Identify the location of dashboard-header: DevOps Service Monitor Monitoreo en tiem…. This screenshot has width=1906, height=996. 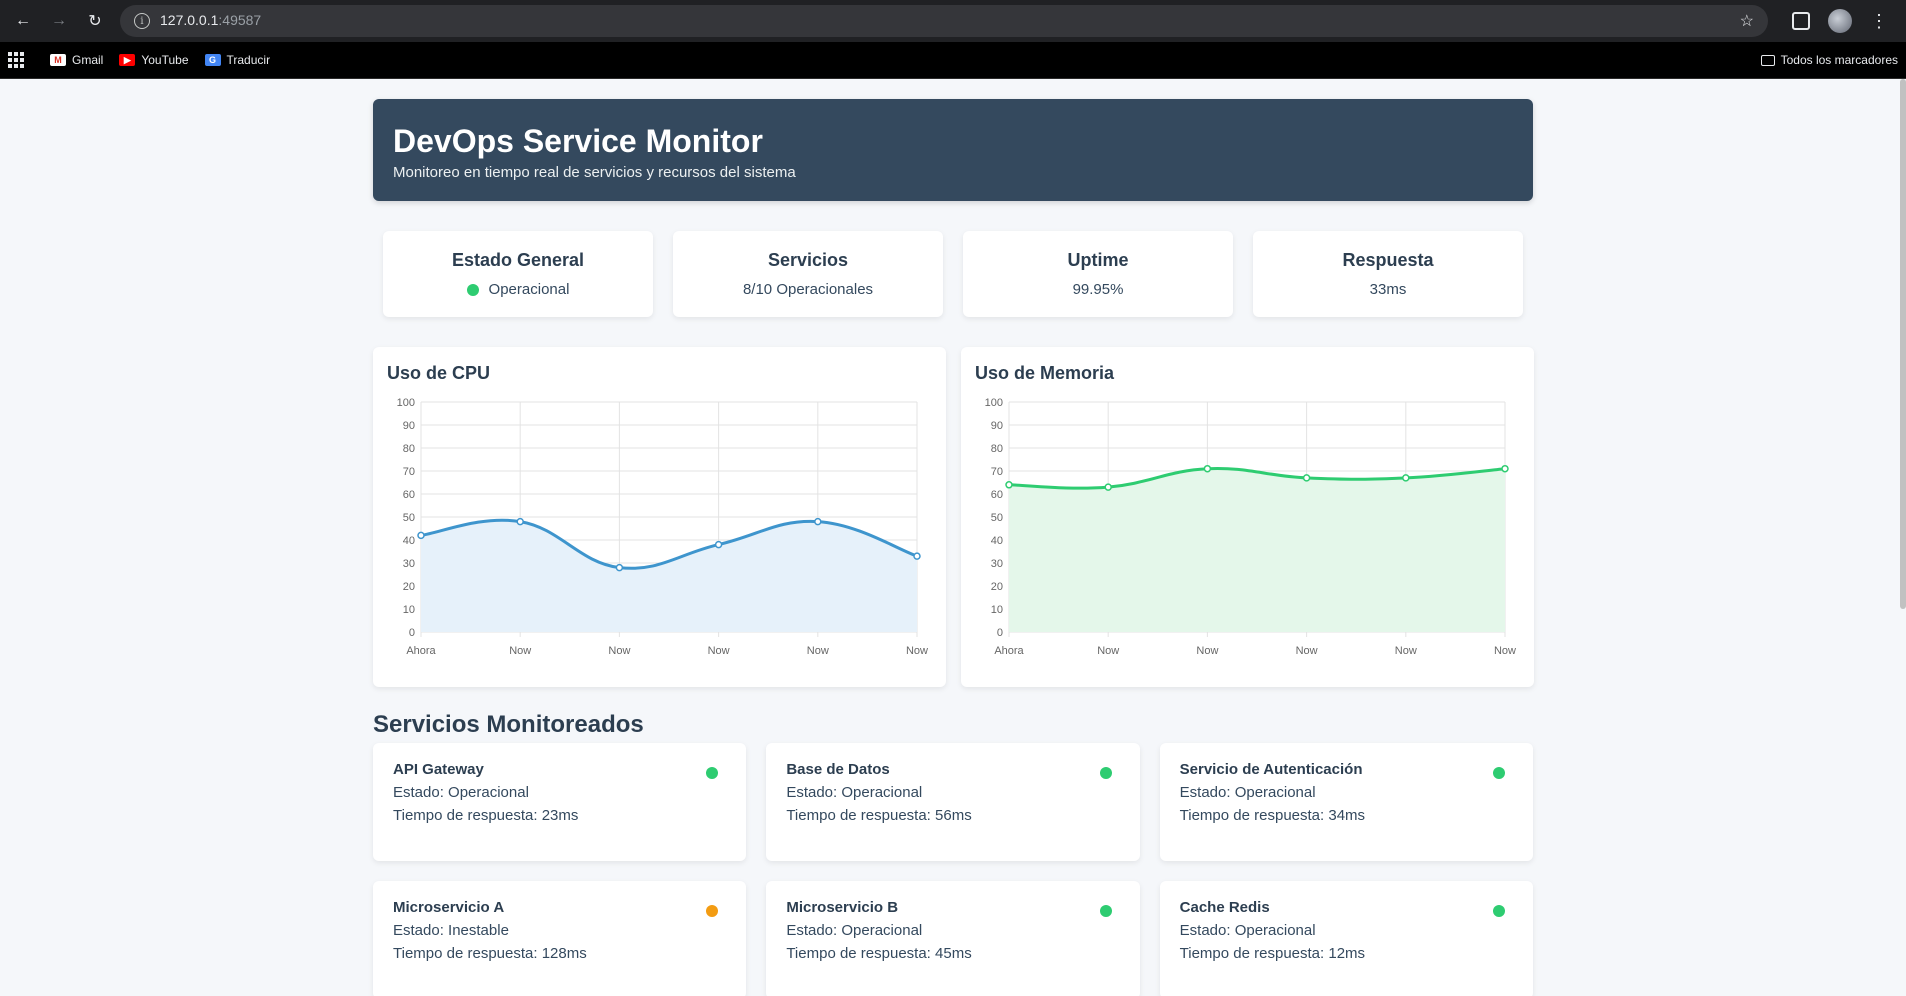
(953, 150).